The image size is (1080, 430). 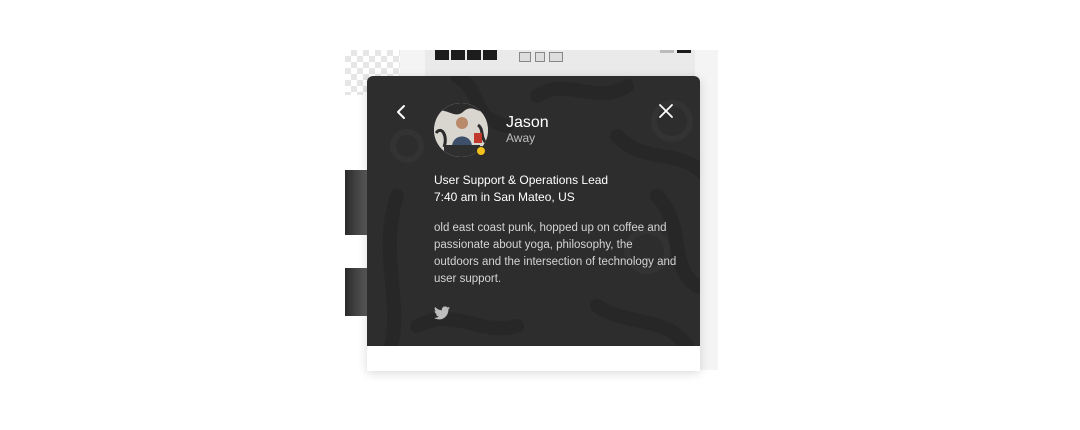 I want to click on background-toolbar, so click(x=560, y=63).